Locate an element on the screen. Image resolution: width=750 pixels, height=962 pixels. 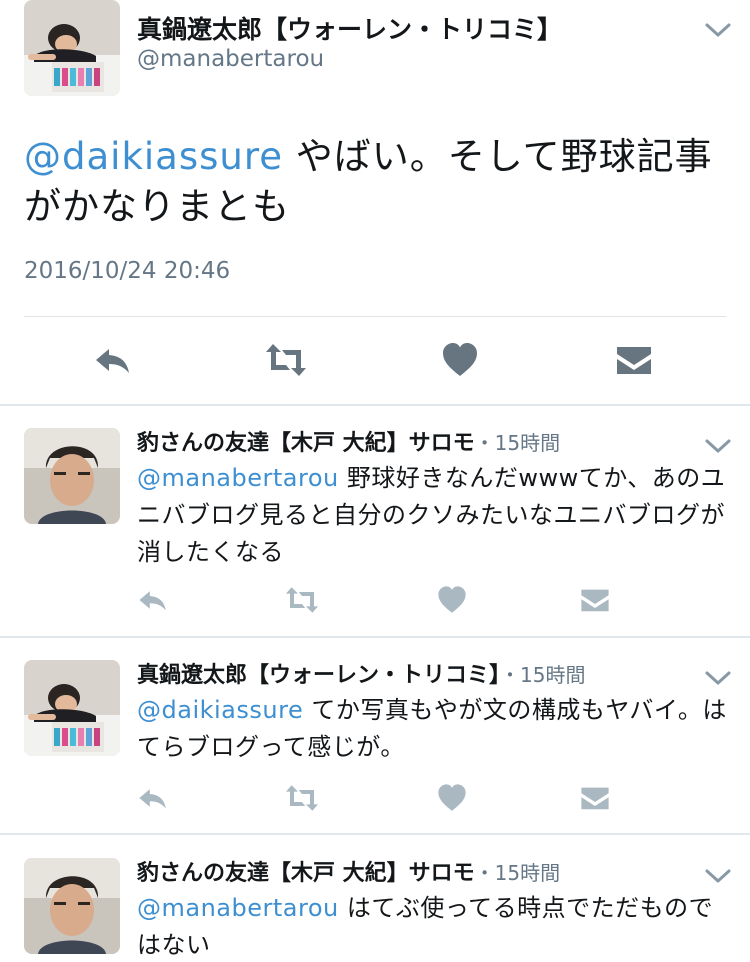
reply-header: 真鍋遼太郎【ウォーレン・トリコミ】・15時間 is located at coordinates (361, 675).